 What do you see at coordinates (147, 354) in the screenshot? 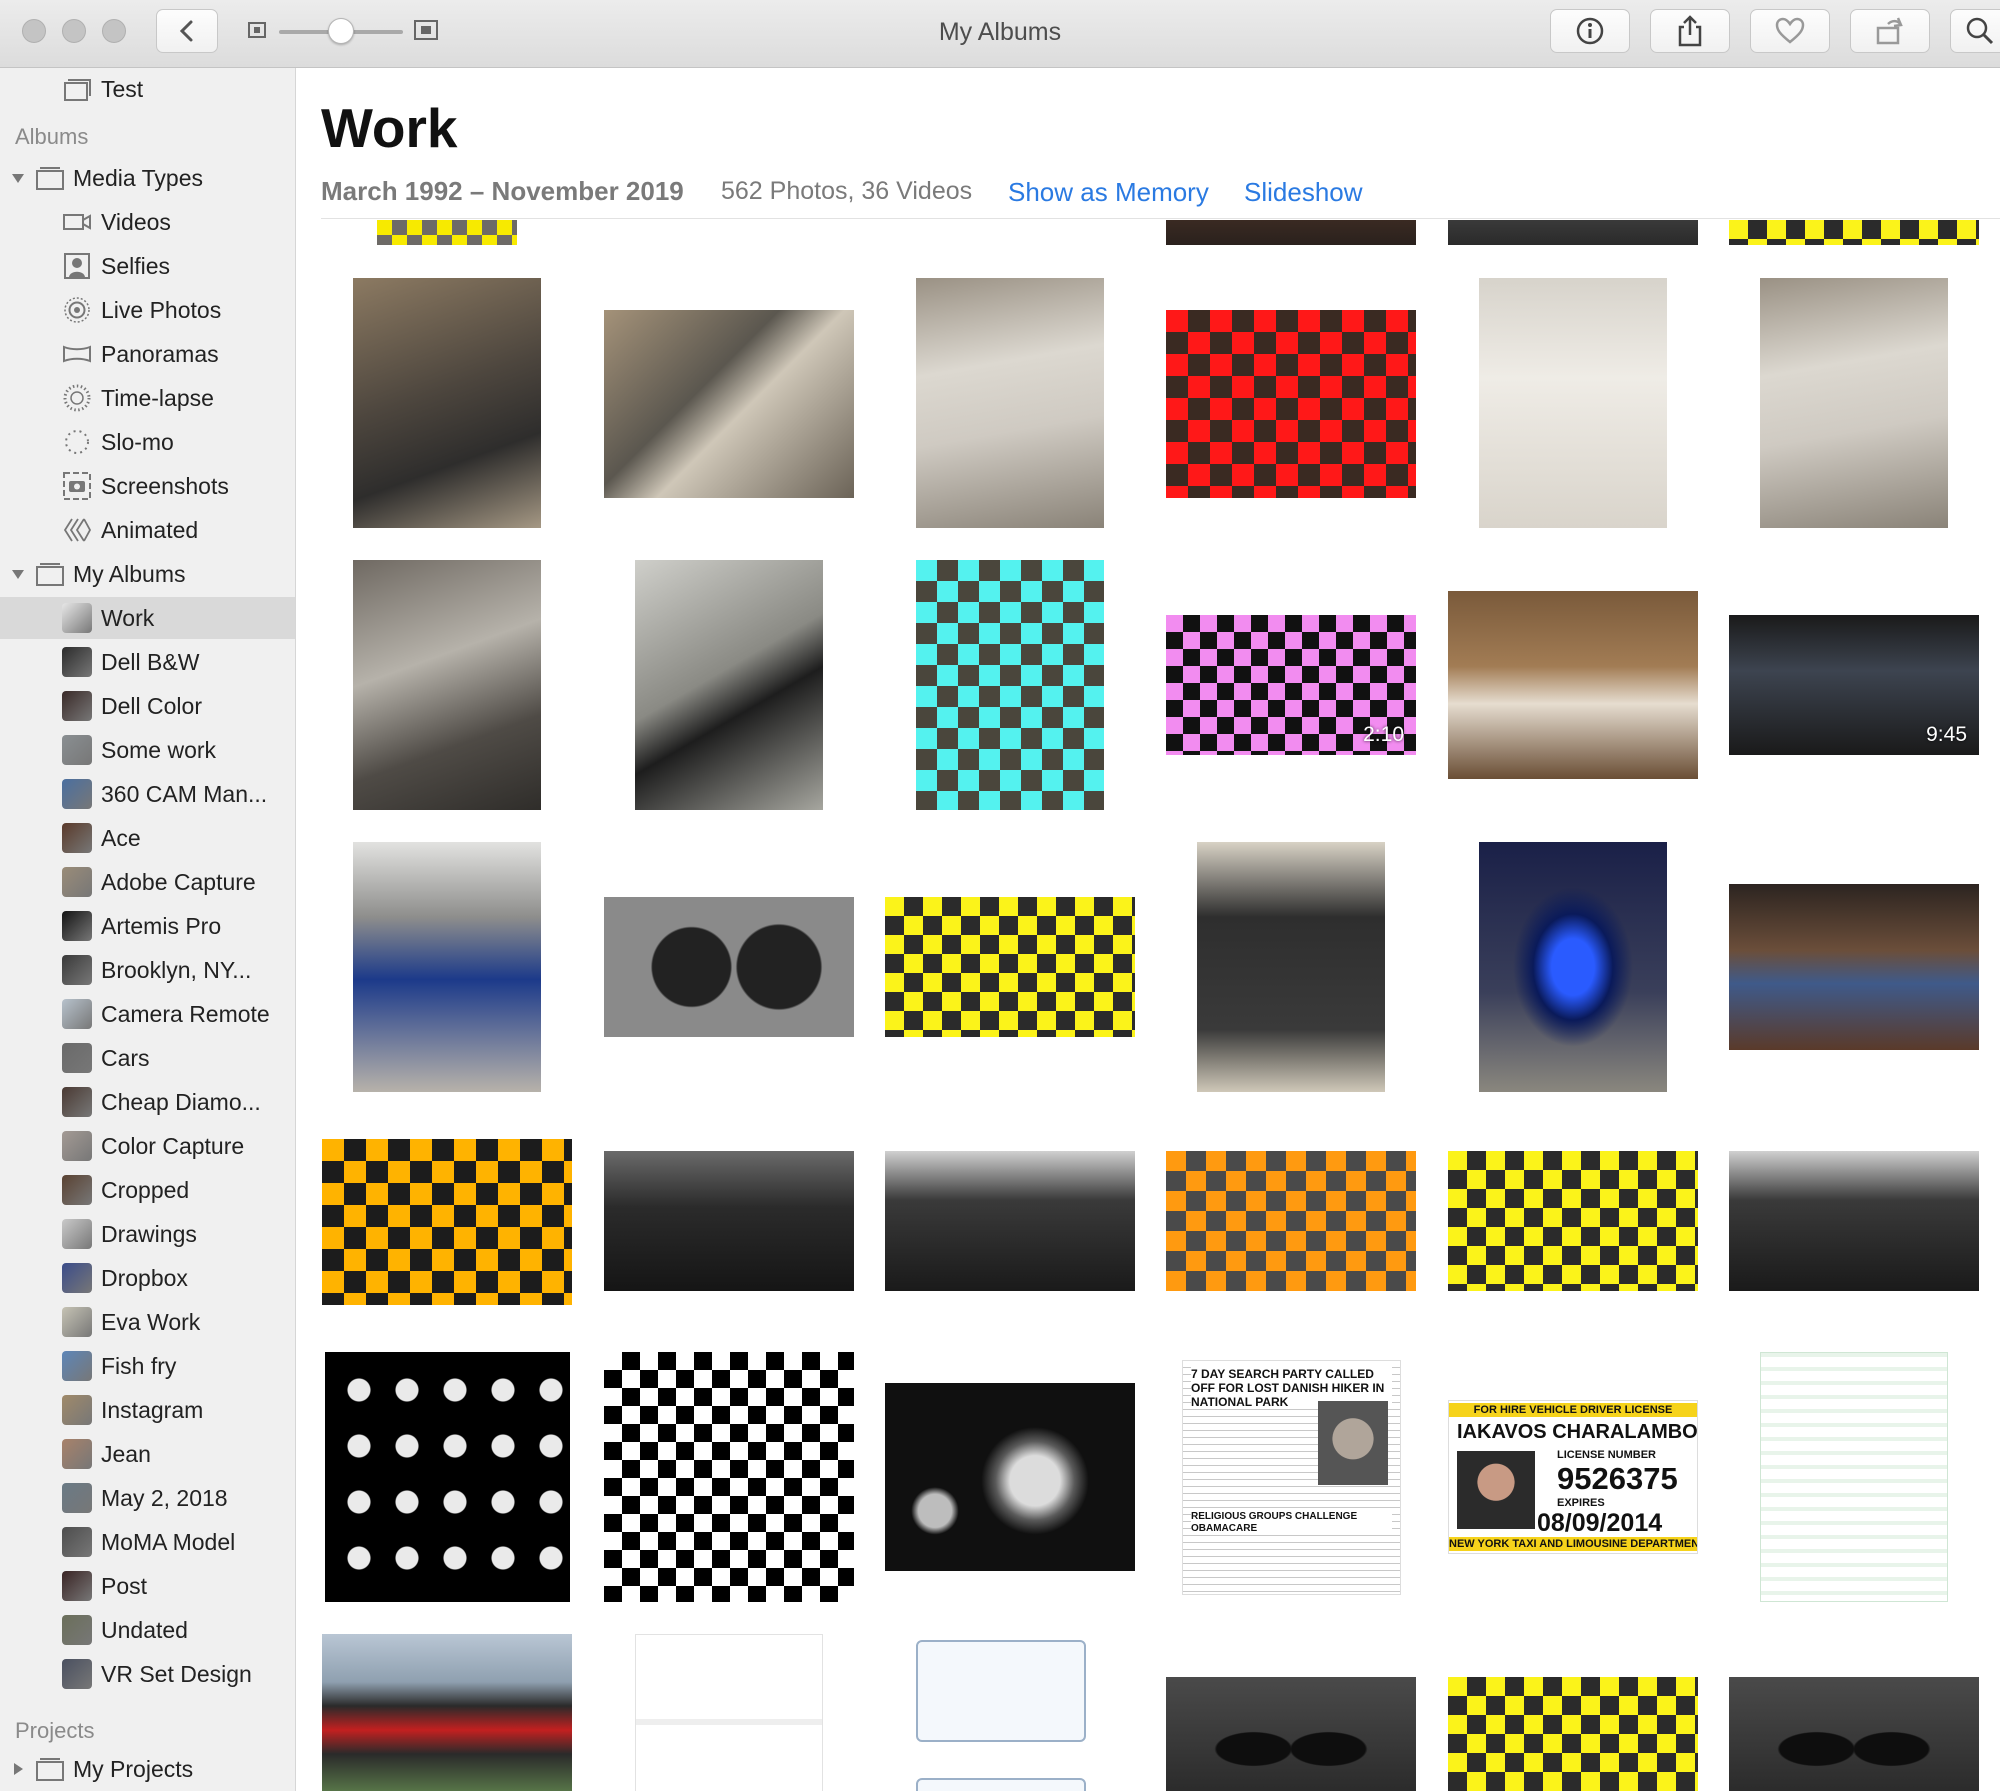
I see `sidebar-item-panoramas: Panoramas` at bounding box center [147, 354].